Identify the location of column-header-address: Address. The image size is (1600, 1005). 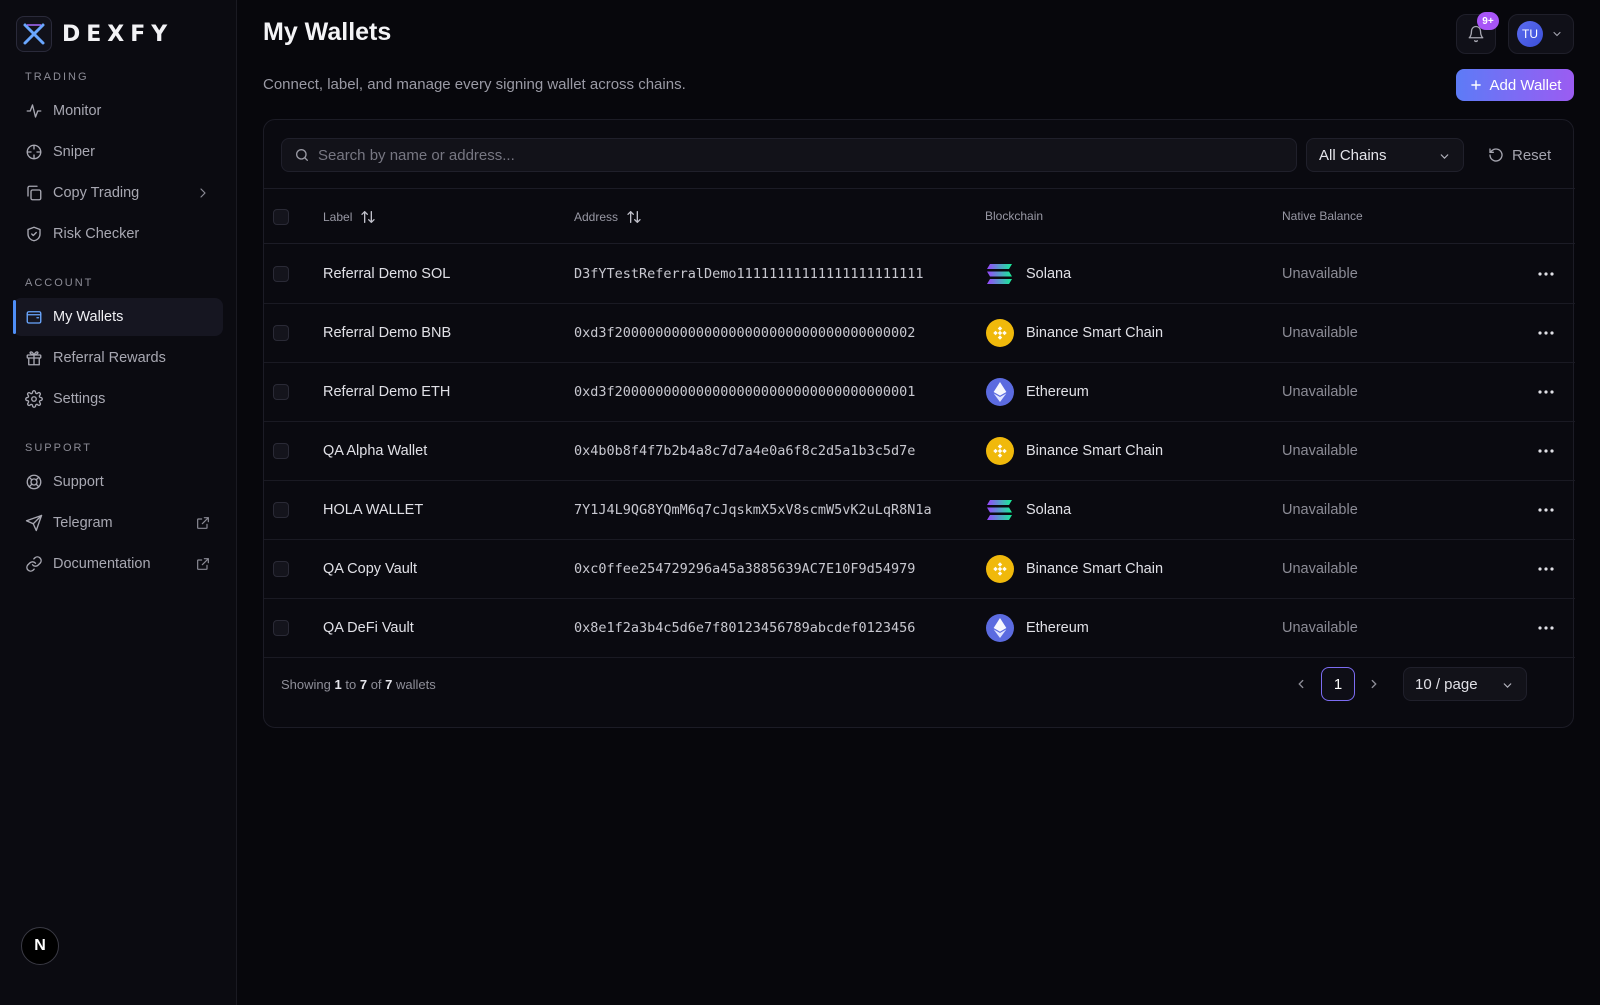
(608, 217).